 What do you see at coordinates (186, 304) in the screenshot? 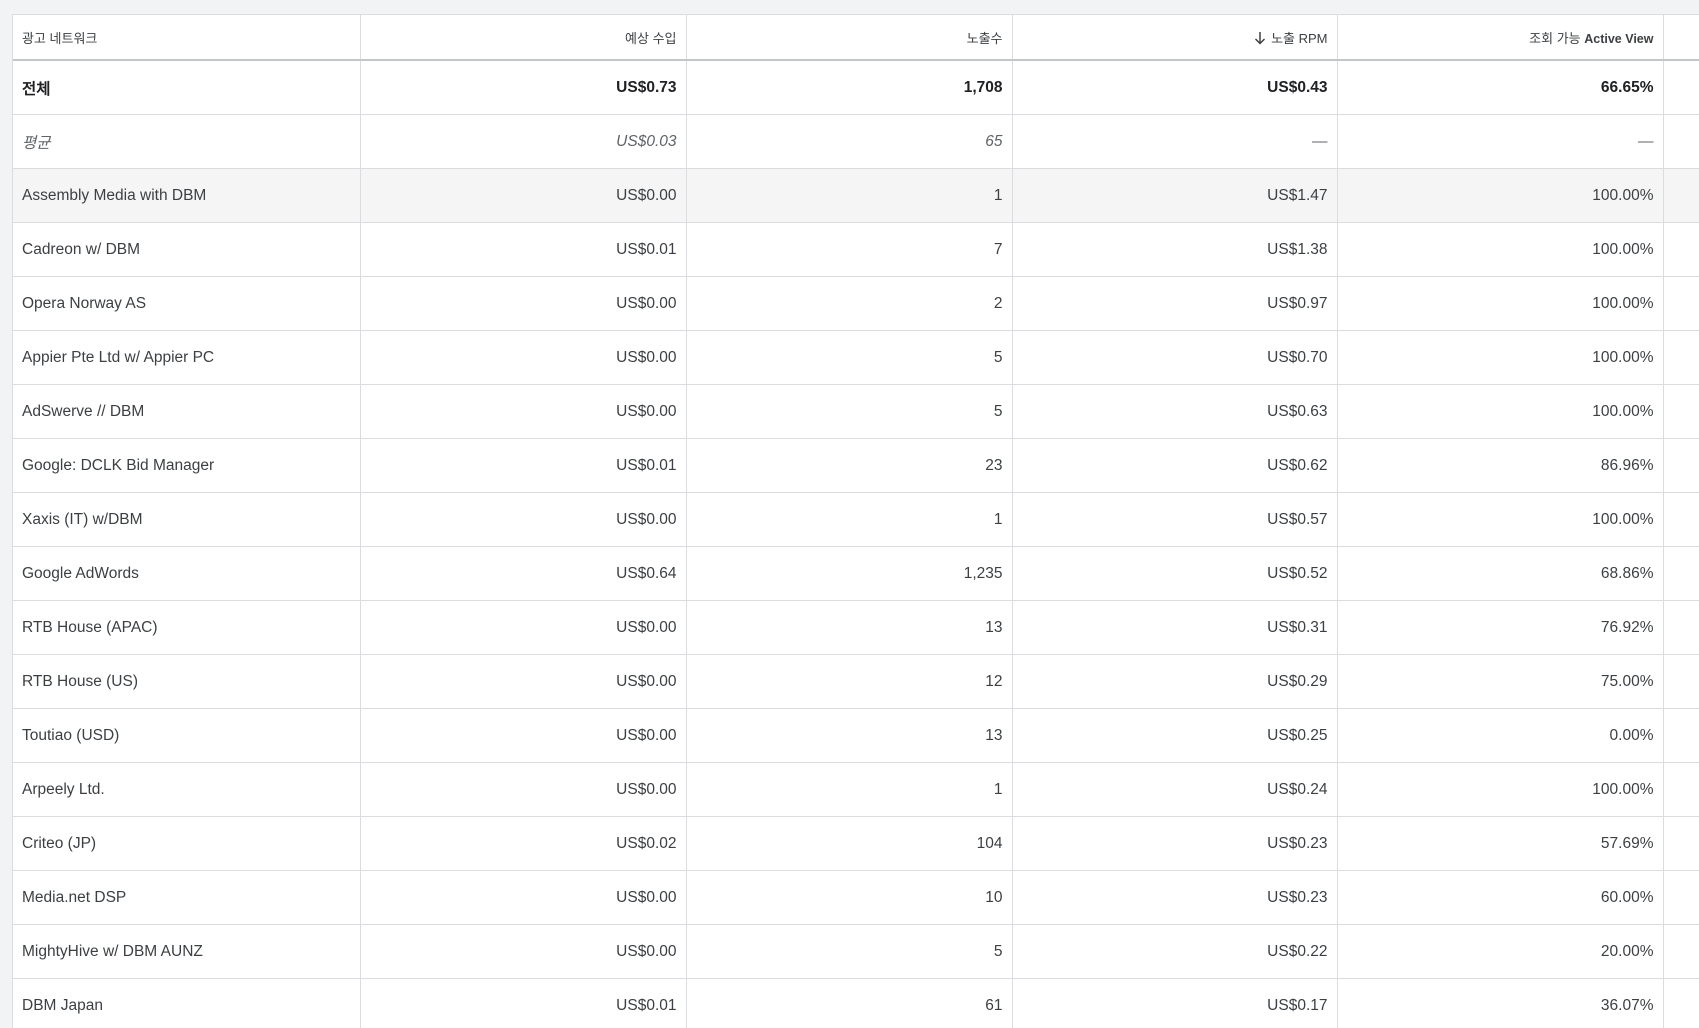
I see `cell-ad-network: Opera Norway AS` at bounding box center [186, 304].